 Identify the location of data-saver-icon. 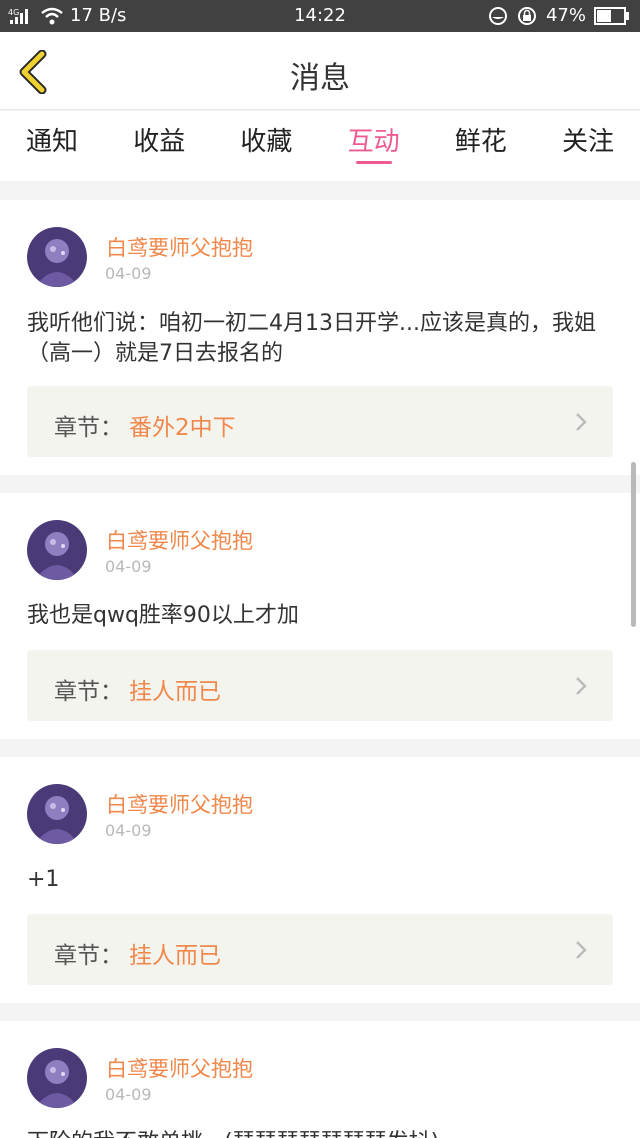
(498, 16).